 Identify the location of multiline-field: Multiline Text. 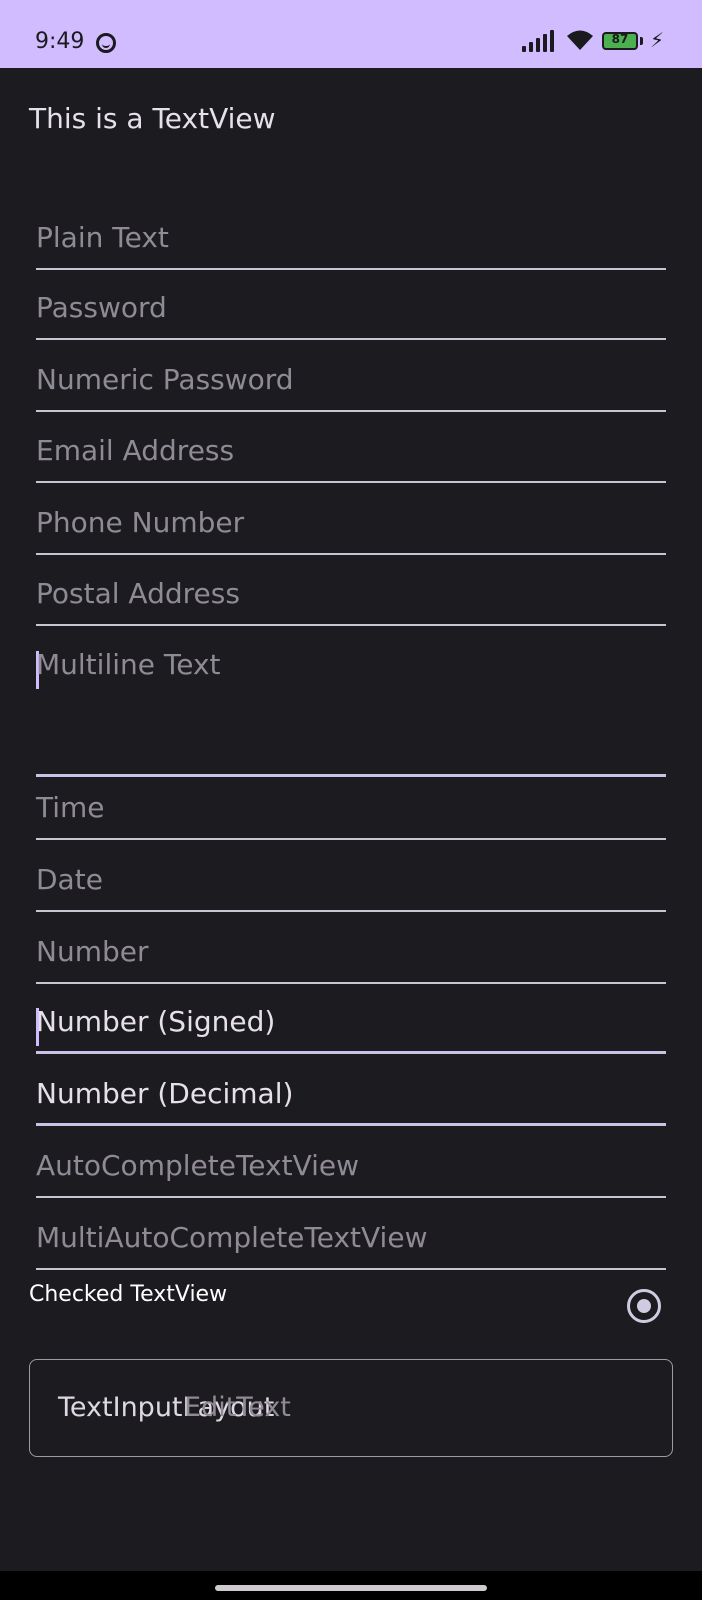
(351, 708).